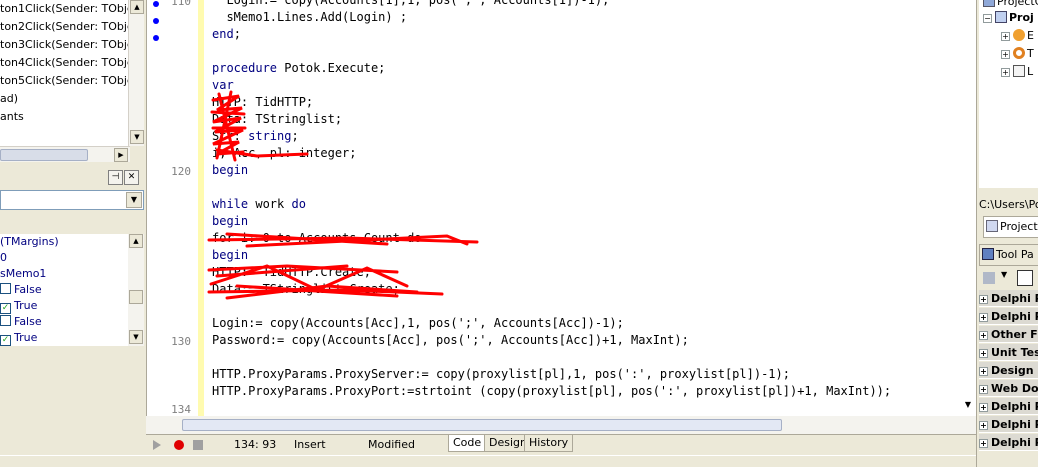 Image resolution: width=1038 pixels, height=467 pixels. I want to click on property-value: sMemo1, so click(64, 274).